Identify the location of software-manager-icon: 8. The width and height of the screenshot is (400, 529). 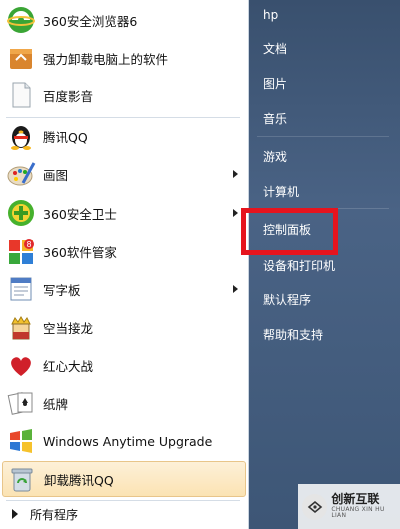
(21, 251).